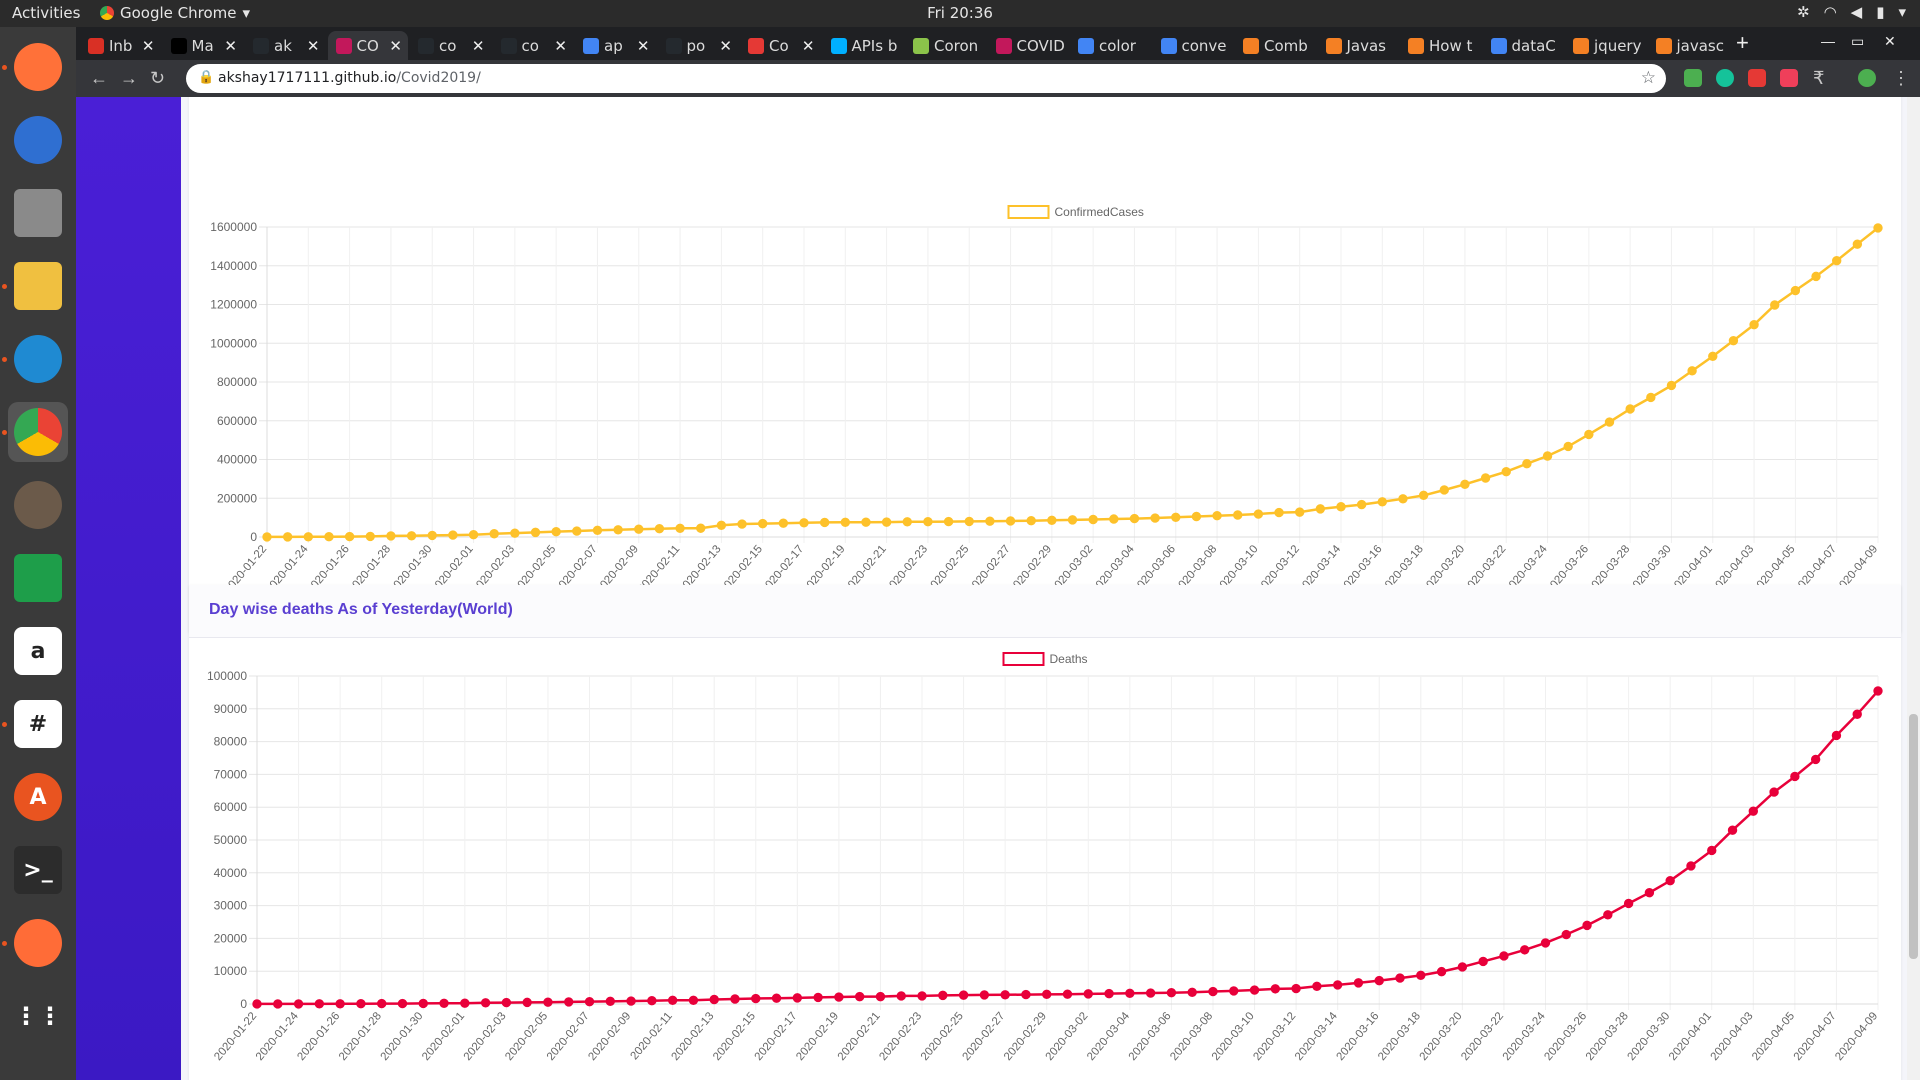 The image size is (1920, 1080). I want to click on system-tray: ✲ ◠ ◀ ▮ ▾, so click(1851, 12).